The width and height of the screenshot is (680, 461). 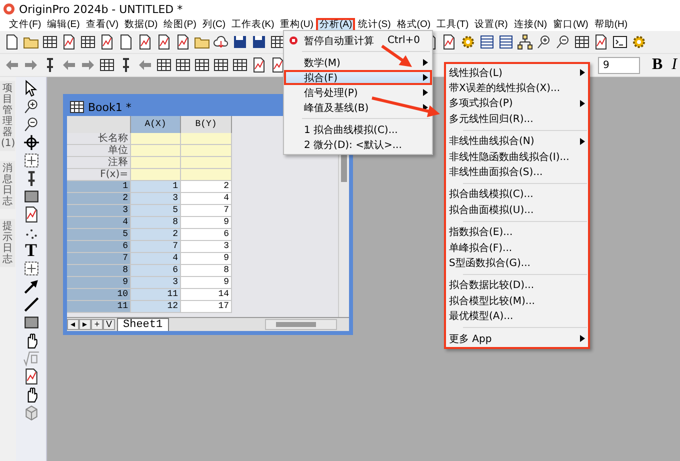 What do you see at coordinates (110, 107) in the screenshot?
I see `workbook-title: Book1 *` at bounding box center [110, 107].